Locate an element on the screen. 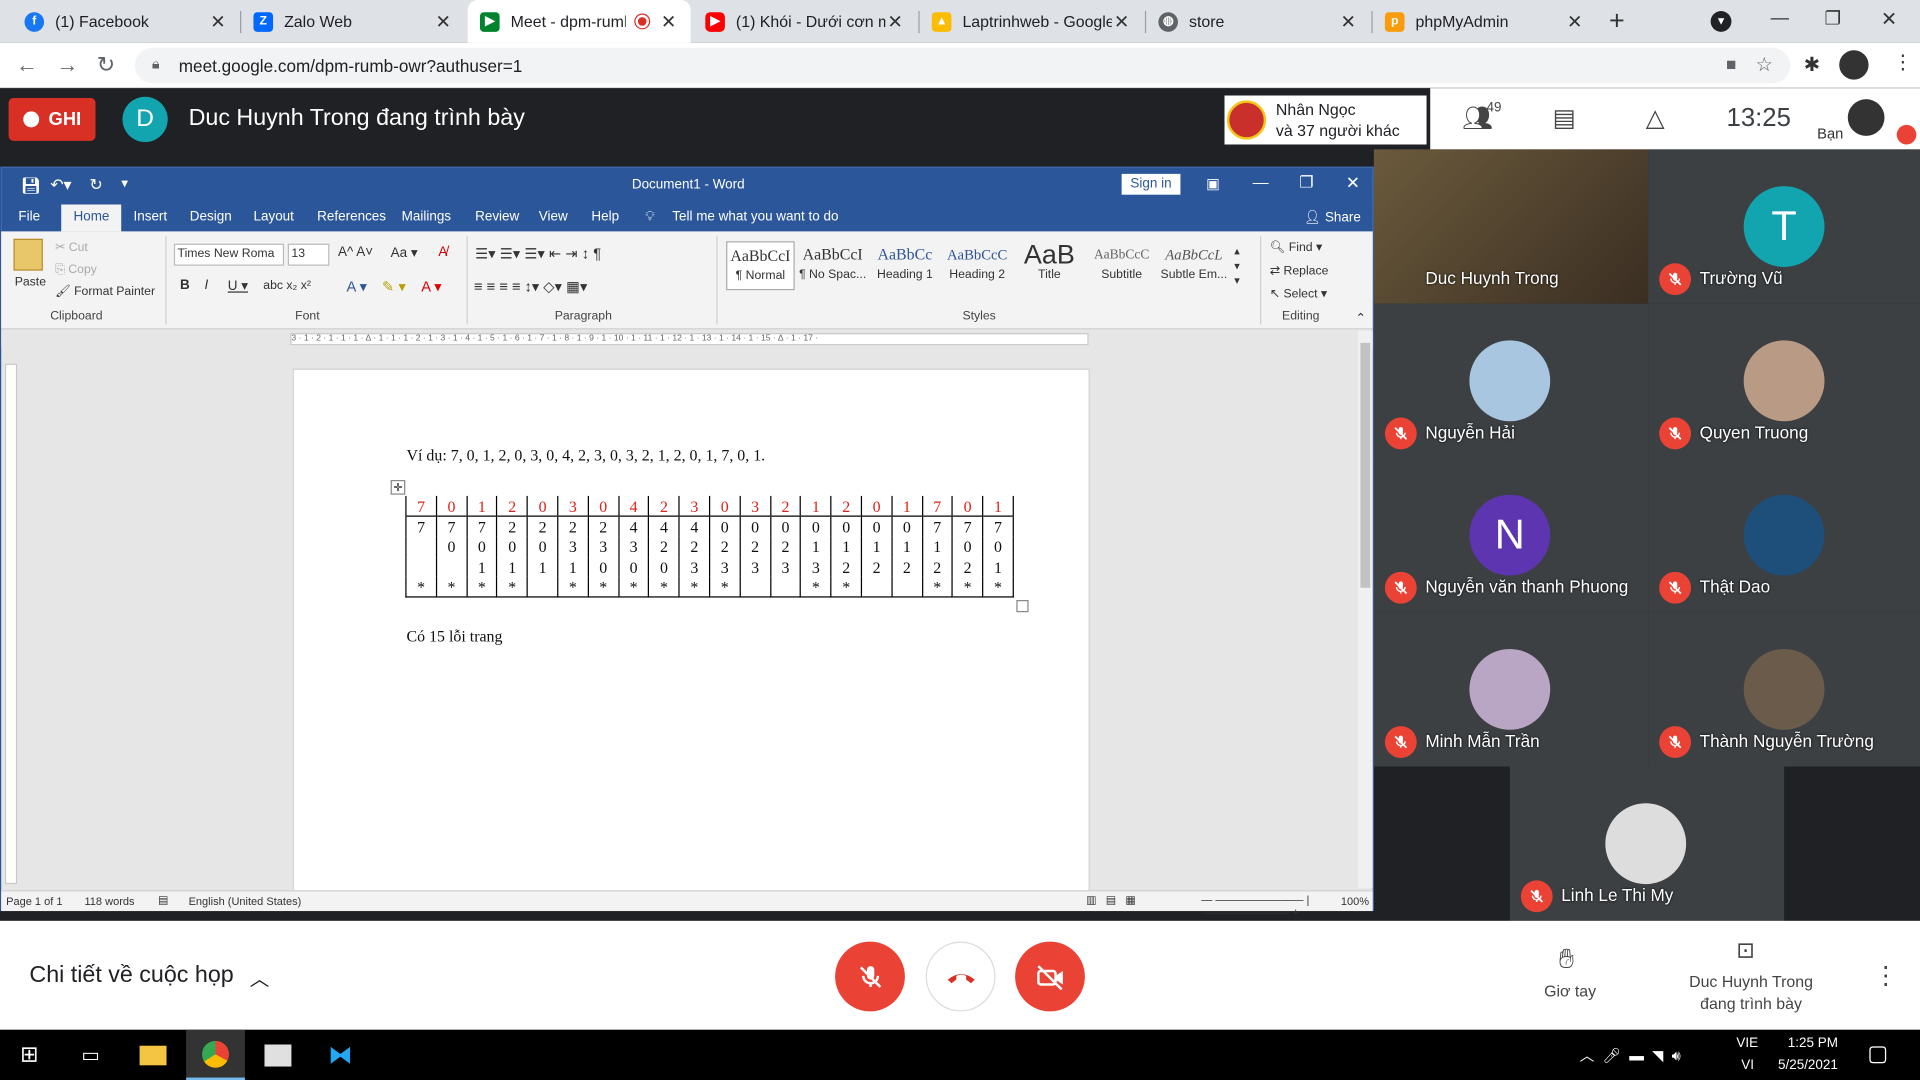  participant-tile: Duc Huynh Trong is located at coordinates (1511, 226).